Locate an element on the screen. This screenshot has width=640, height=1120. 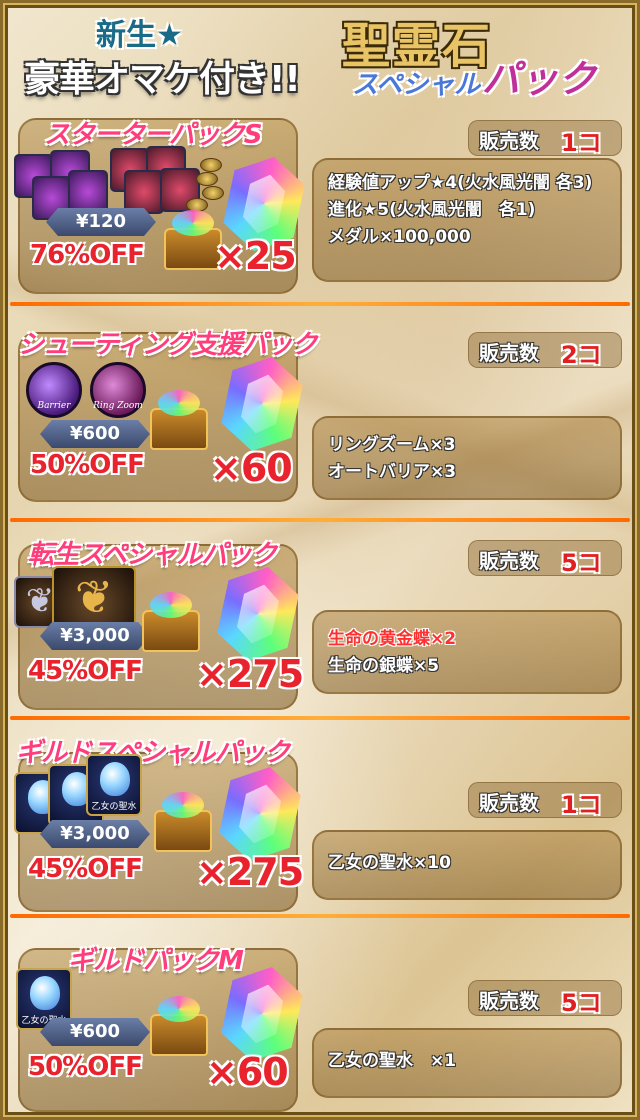
stone-multiplier: ×25 is located at coordinates (255, 256).